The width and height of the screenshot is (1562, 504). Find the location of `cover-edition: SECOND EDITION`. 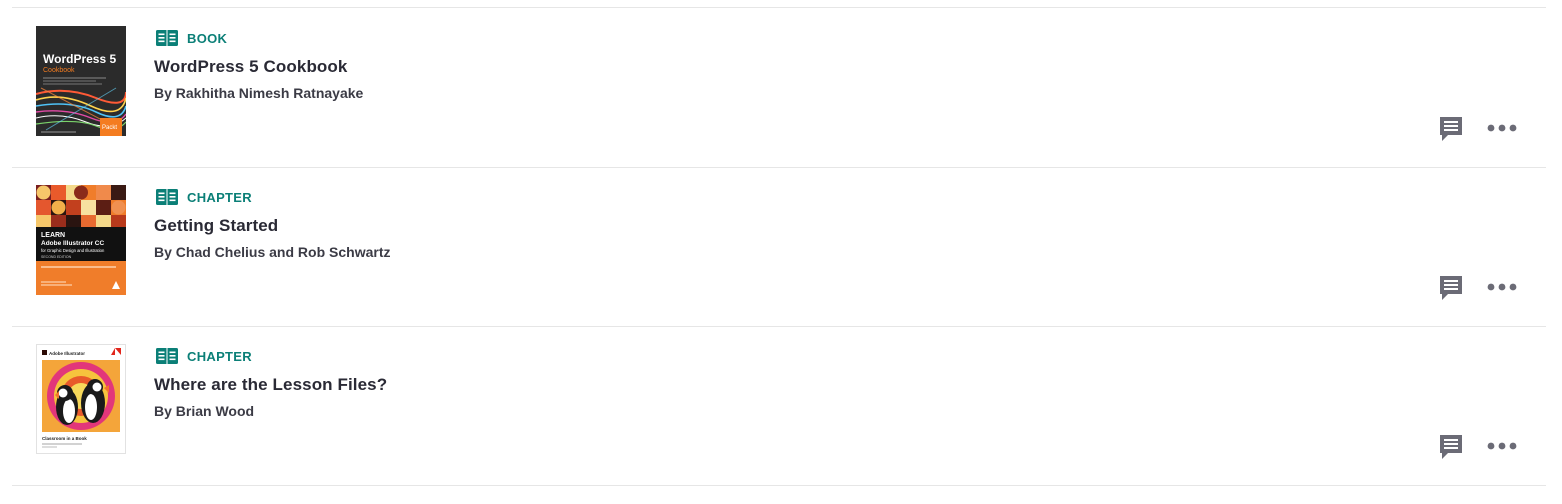

cover-edition: SECOND EDITION is located at coordinates (56, 257).